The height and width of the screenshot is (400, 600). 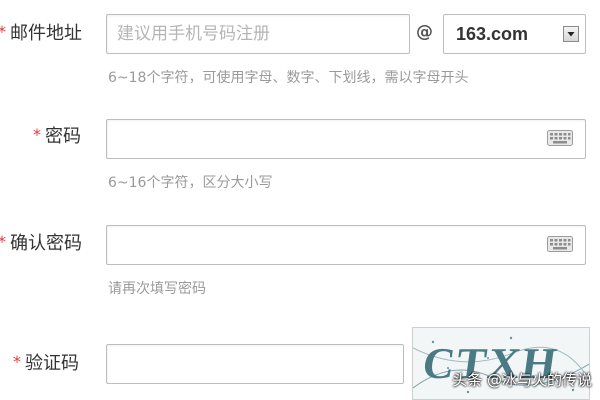 What do you see at coordinates (46, 243) in the screenshot?
I see `confirm-password-label: 确认密码` at bounding box center [46, 243].